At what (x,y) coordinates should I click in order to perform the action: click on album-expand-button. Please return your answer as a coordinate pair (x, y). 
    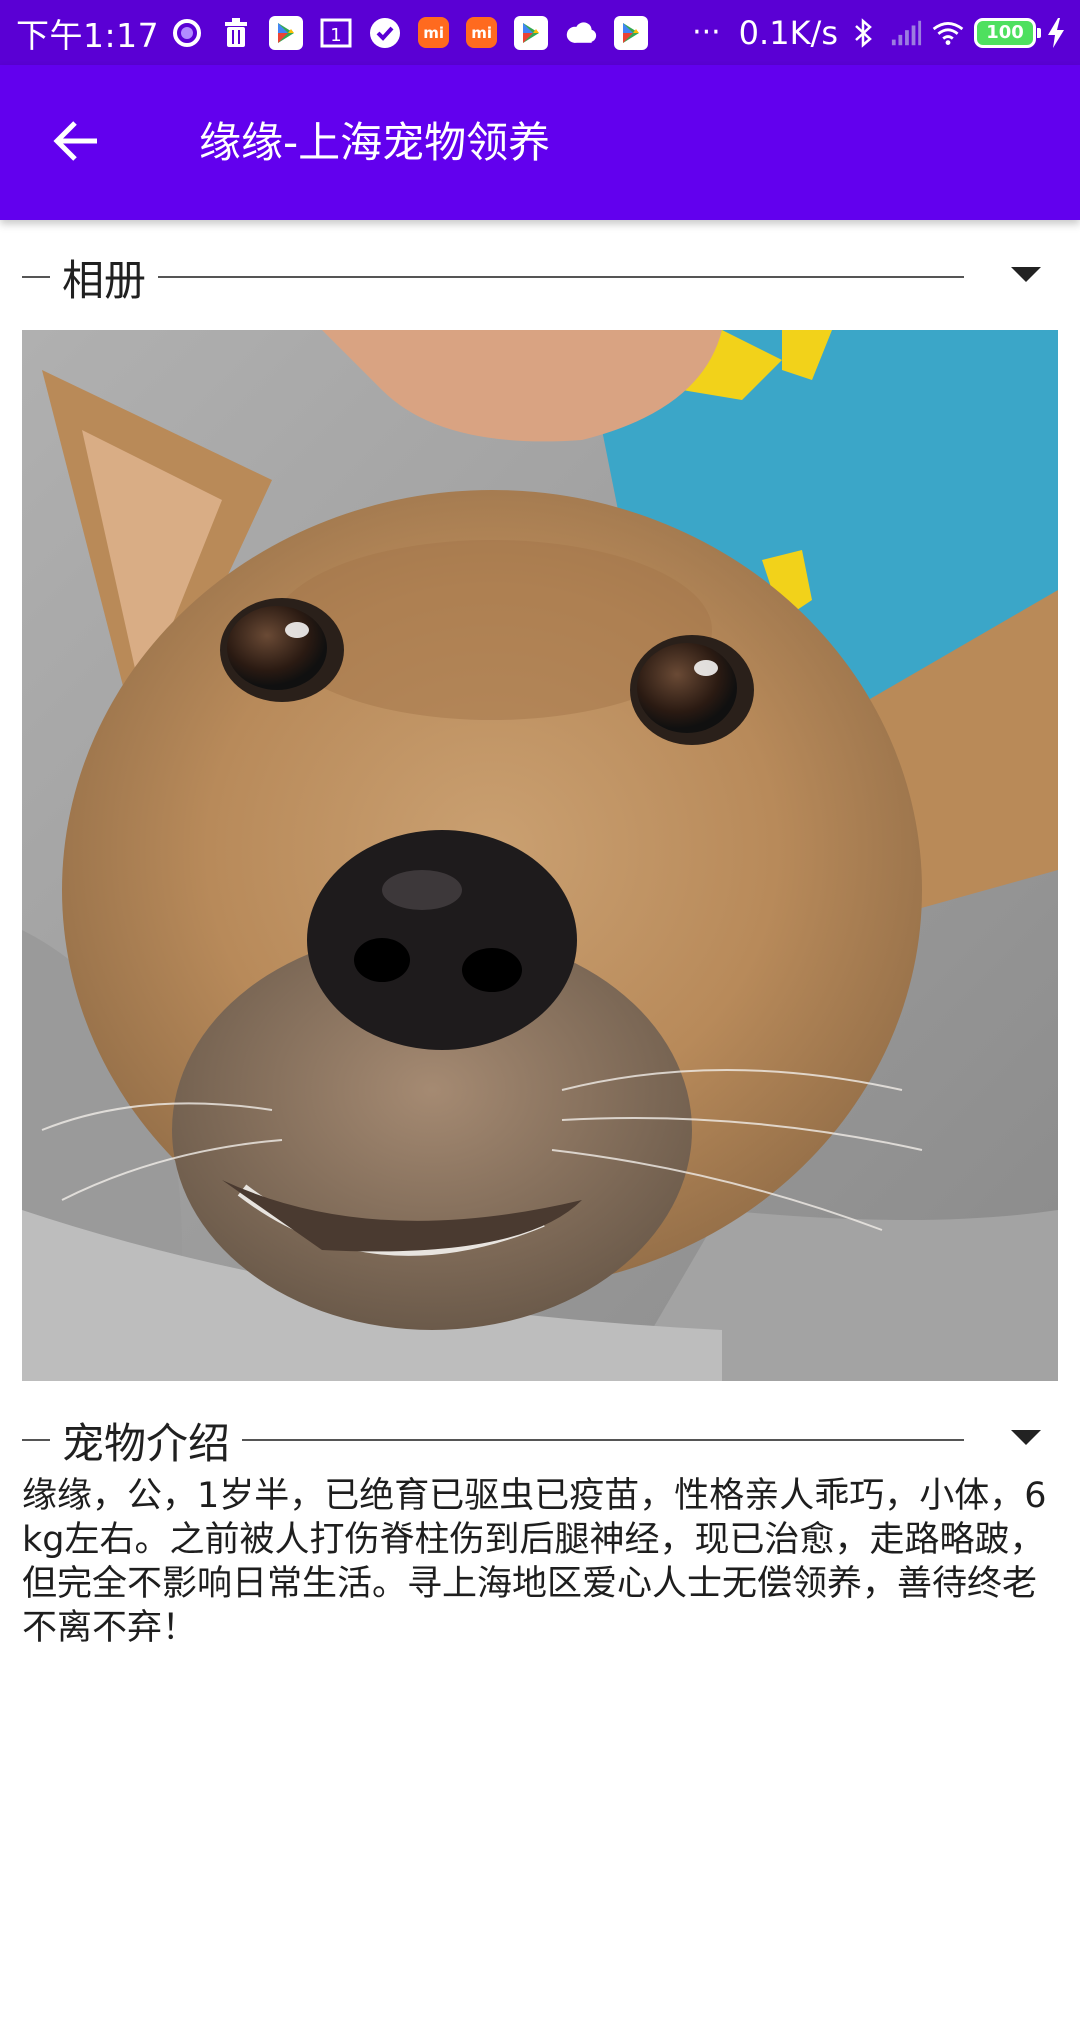
    Looking at the image, I should click on (1026, 277).